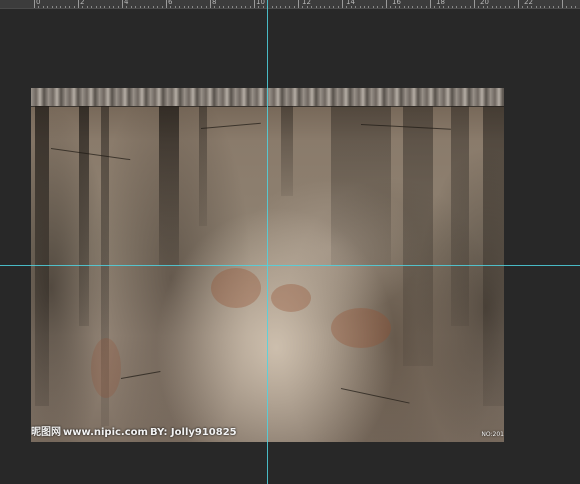  What do you see at coordinates (46, 432) in the screenshot?
I see `watermark-logo: 昵图网` at bounding box center [46, 432].